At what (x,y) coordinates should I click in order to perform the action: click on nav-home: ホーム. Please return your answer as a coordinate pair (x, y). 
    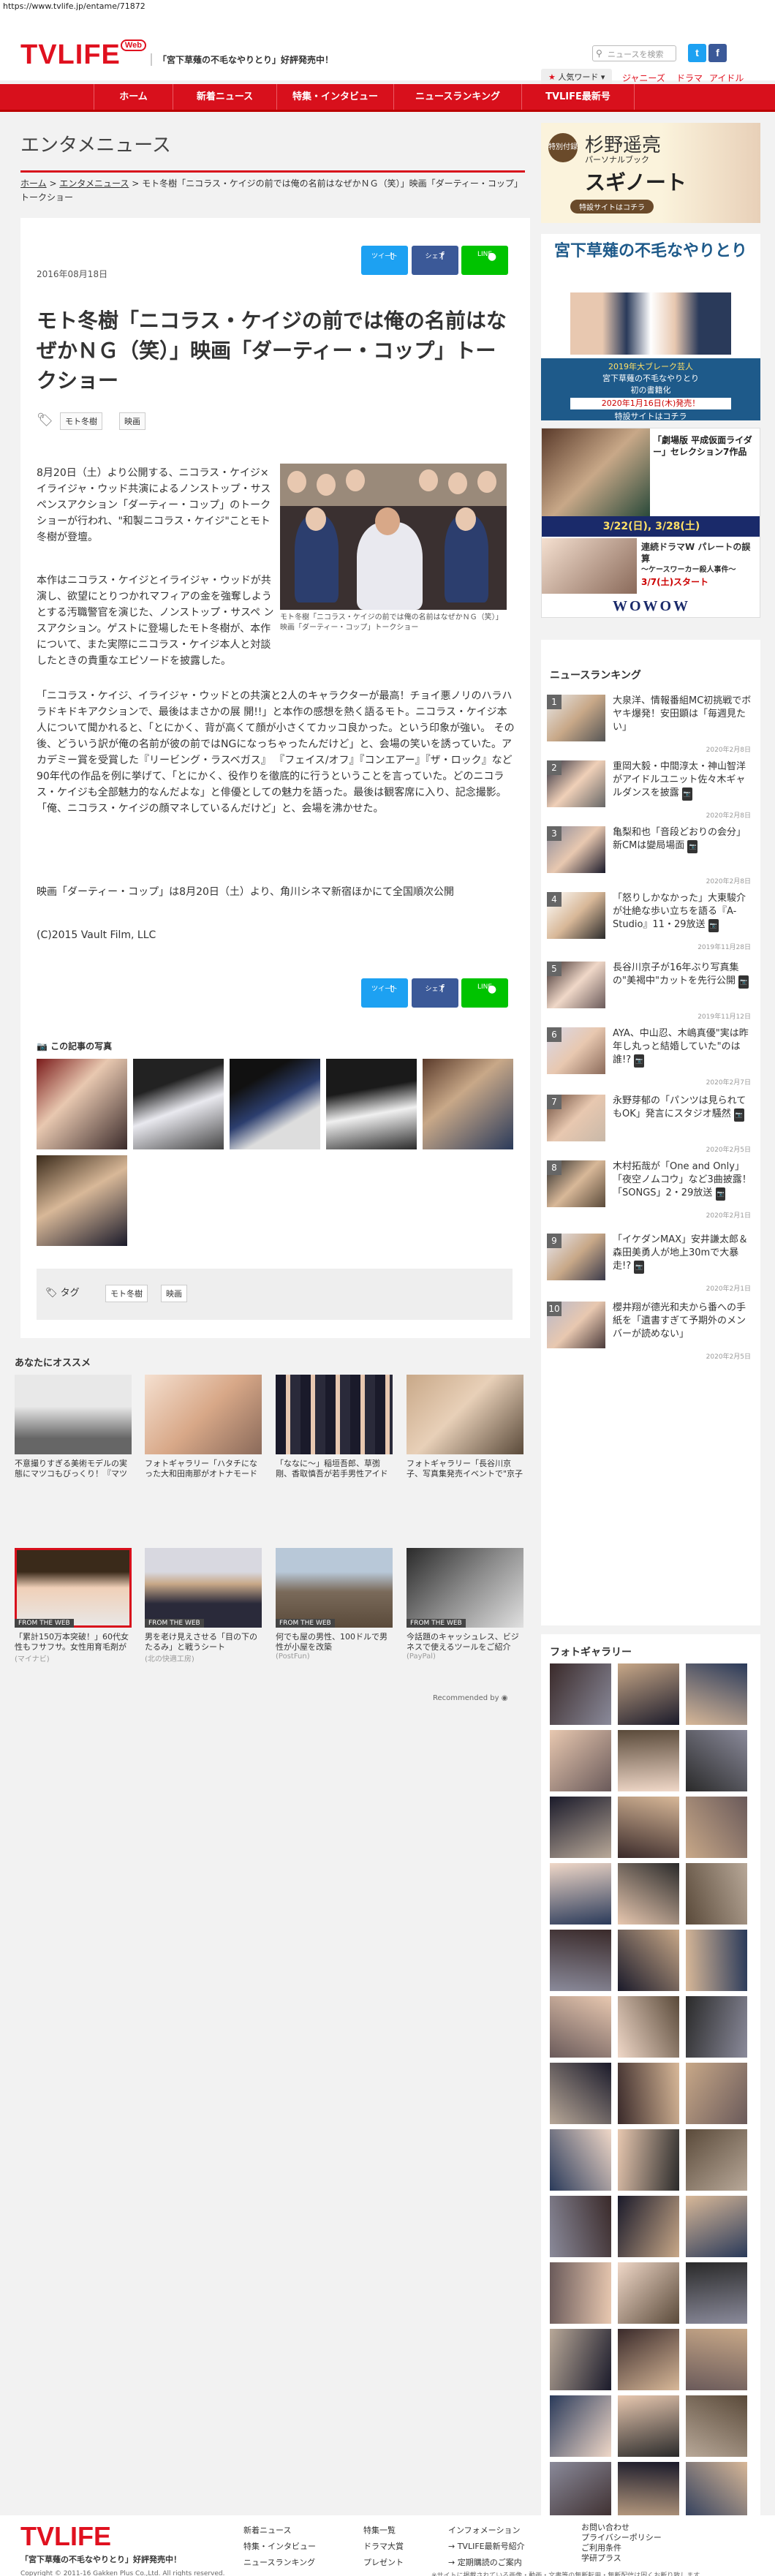
    Looking at the image, I should click on (133, 97).